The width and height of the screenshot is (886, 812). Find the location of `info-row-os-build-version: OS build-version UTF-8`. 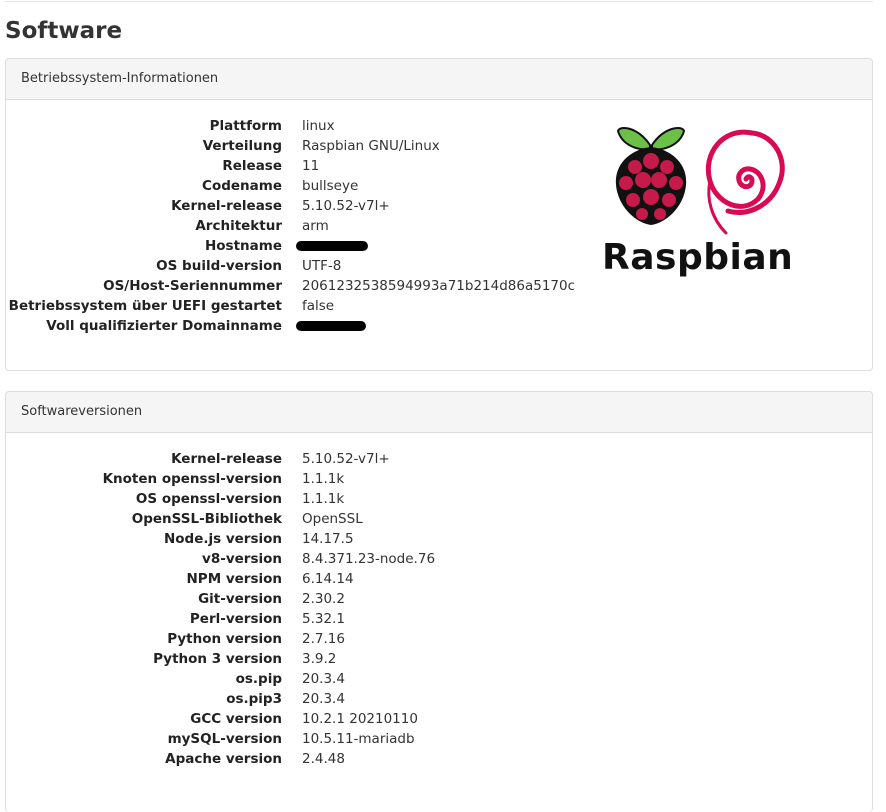

info-row-os-build-version: OS build-version UTF-8 is located at coordinates (306, 266).